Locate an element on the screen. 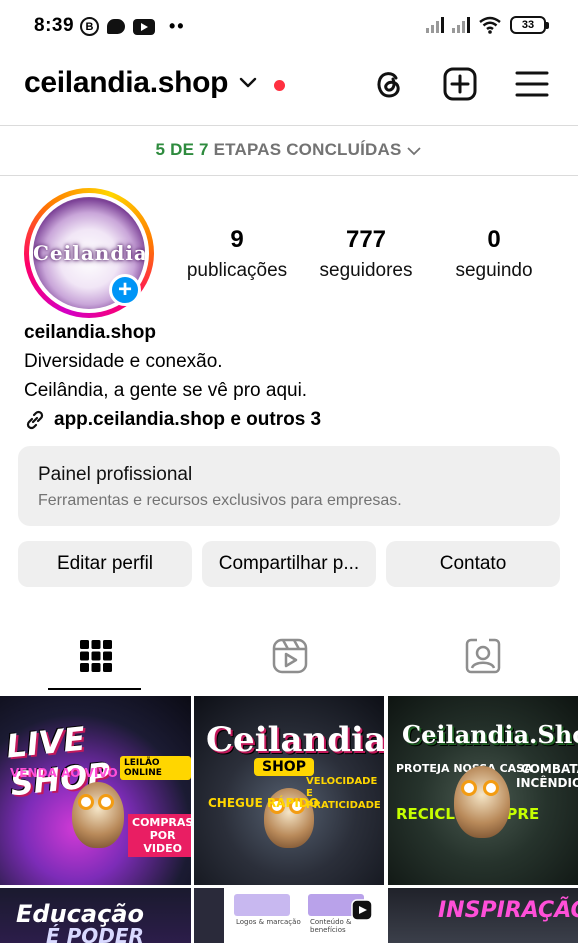  post-text: INSPIRAÇÃO is located at coordinates (508, 910).